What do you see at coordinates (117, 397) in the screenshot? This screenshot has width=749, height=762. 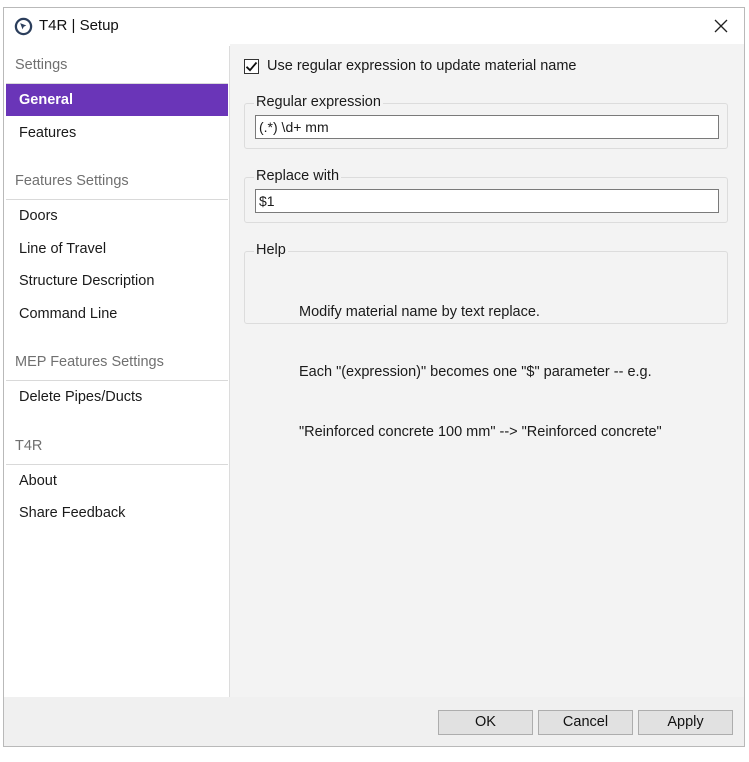 I see `sidebar-item-delete-pipes-ducts: Delete Pipes/Ducts` at bounding box center [117, 397].